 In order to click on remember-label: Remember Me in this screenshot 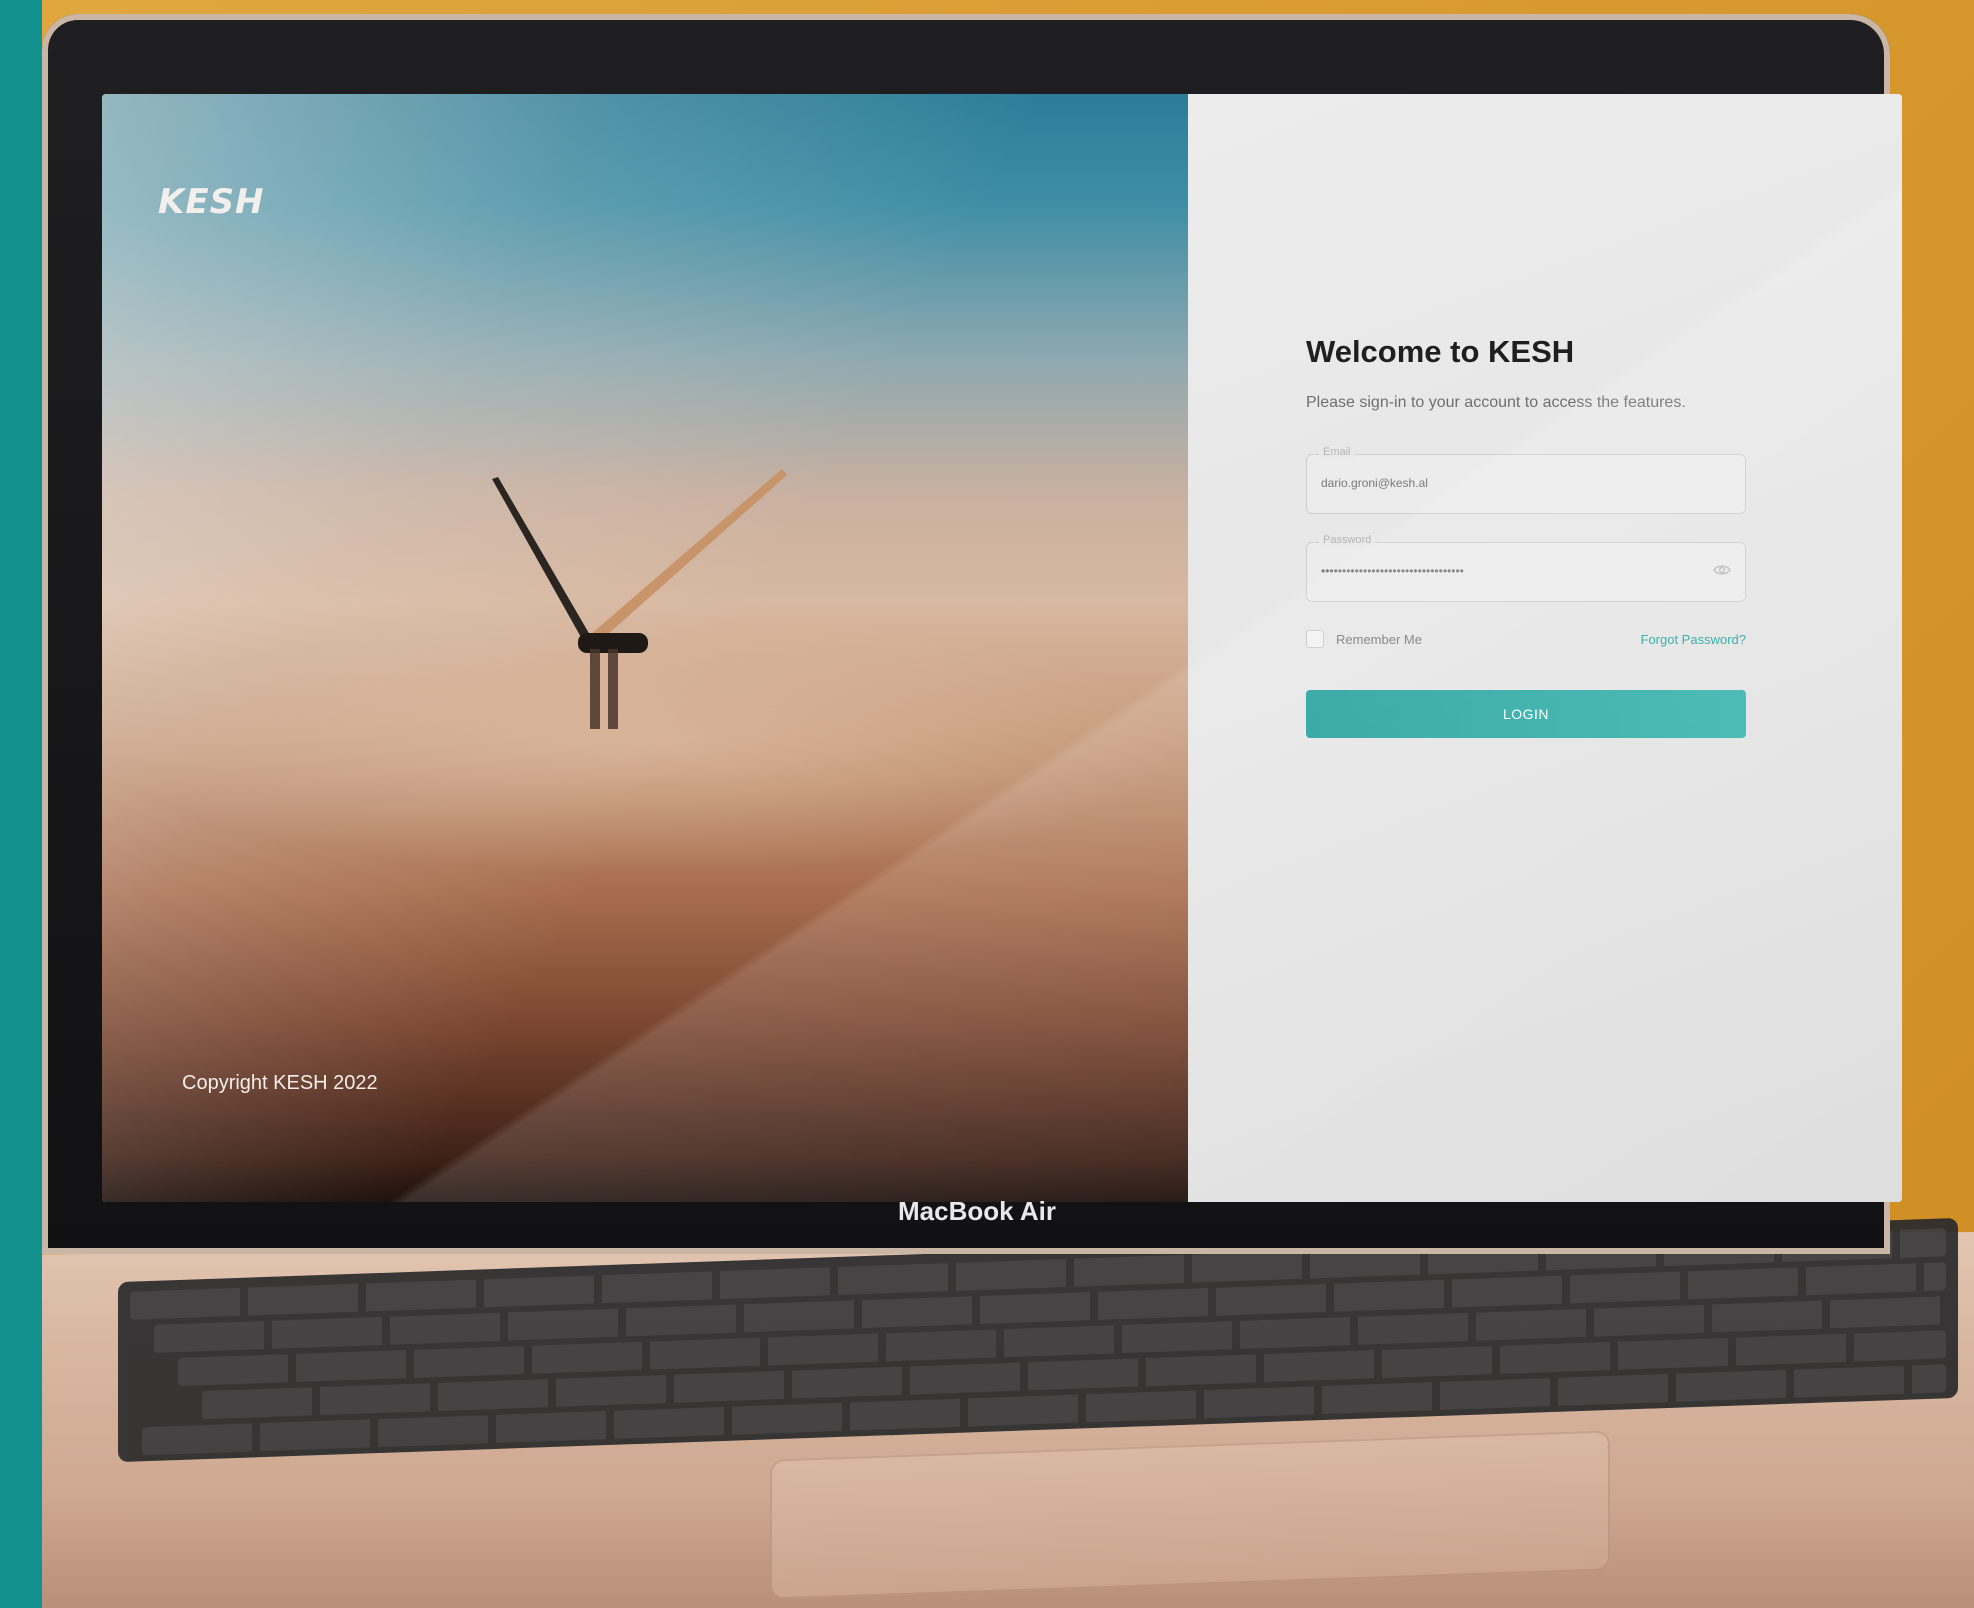, I will do `click(1379, 639)`.